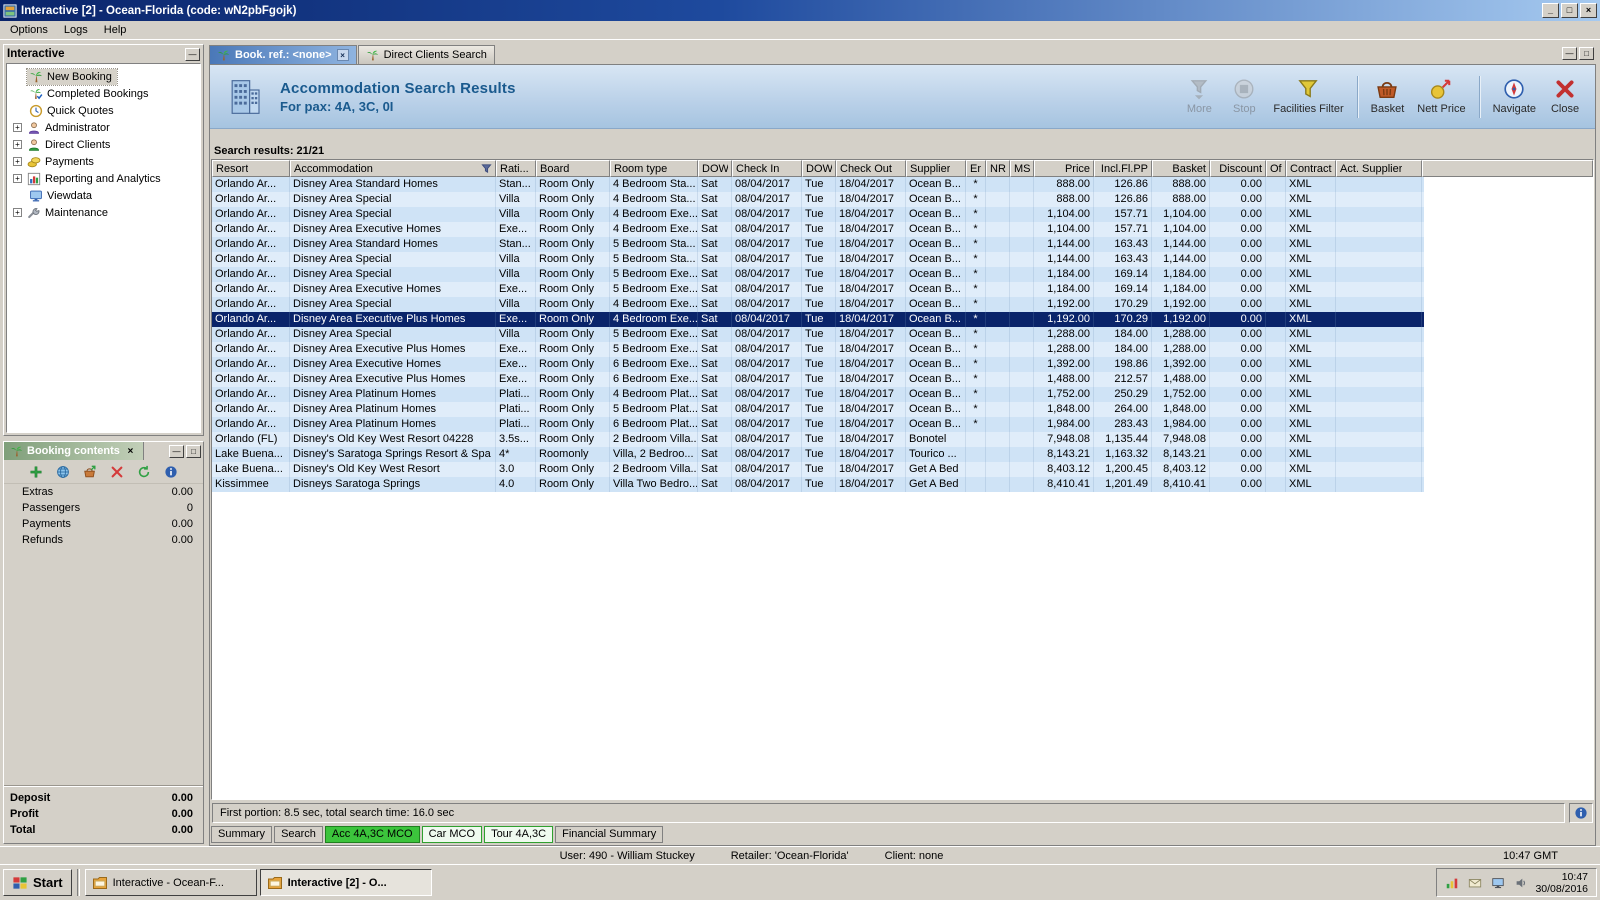  What do you see at coordinates (283, 54) in the screenshot?
I see `tab-book-ref-none: Book. ref.: <none> ×` at bounding box center [283, 54].